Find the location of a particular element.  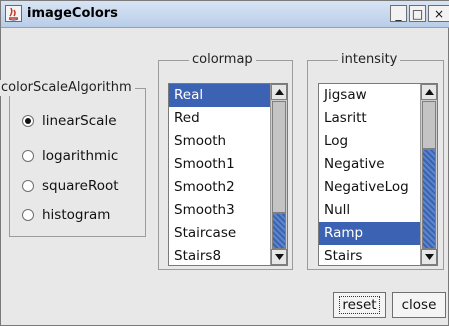

reset-button-label: reset is located at coordinates (359, 305).